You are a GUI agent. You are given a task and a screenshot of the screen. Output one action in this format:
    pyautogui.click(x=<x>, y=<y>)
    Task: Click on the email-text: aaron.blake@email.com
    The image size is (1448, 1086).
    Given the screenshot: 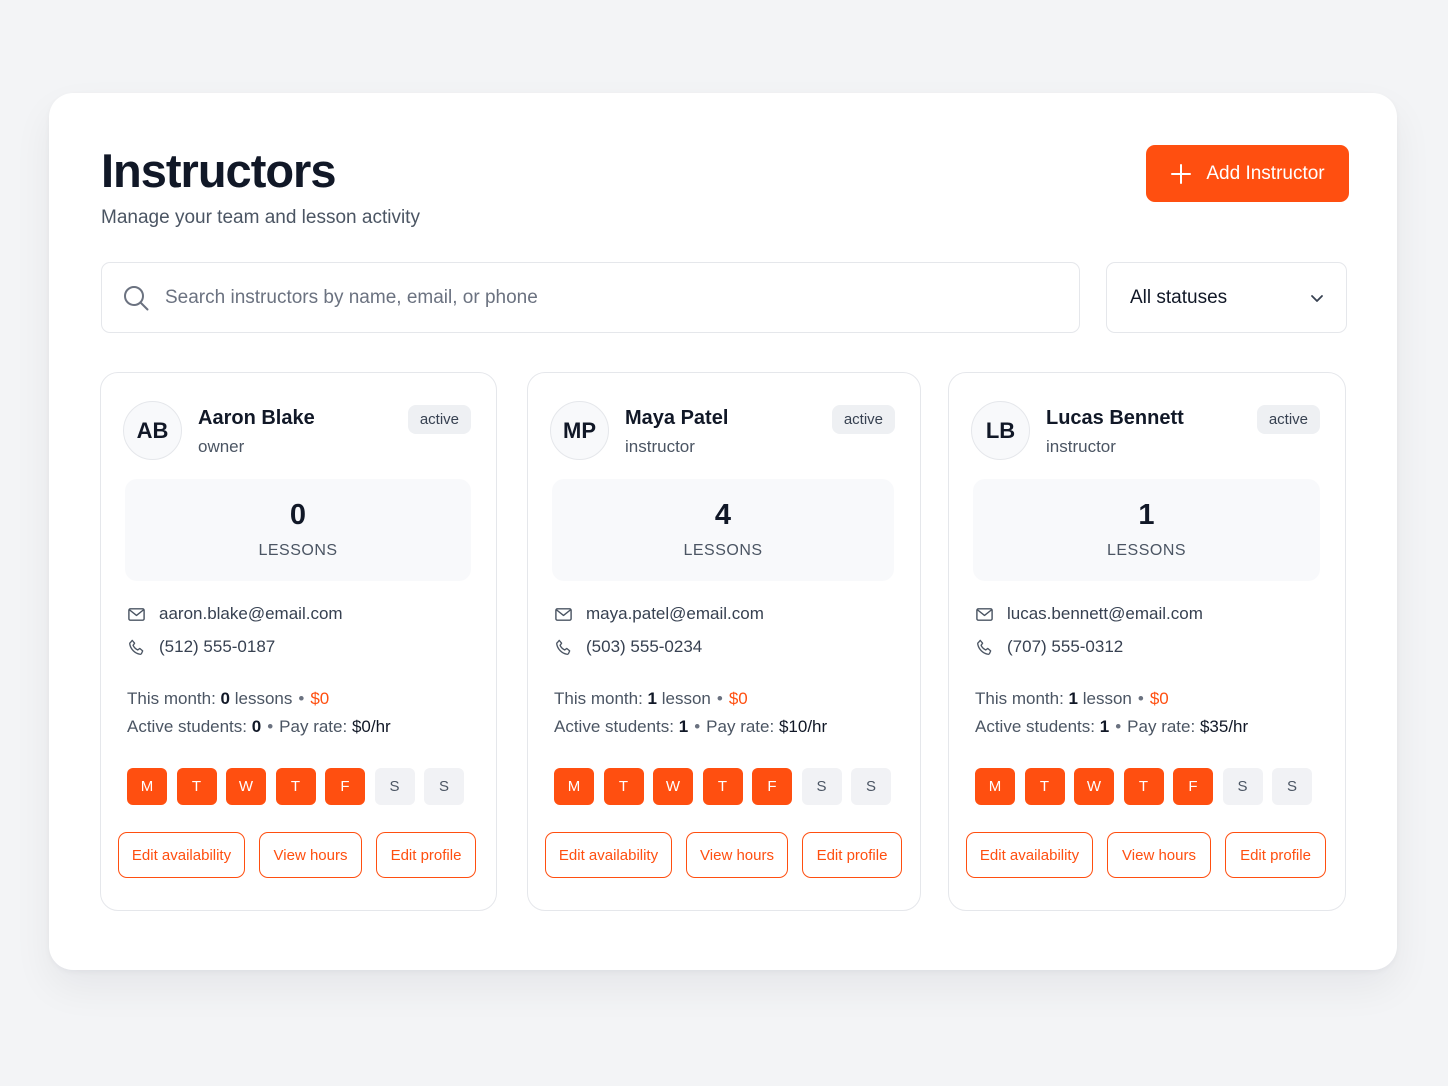 What is the action you would take?
    pyautogui.click(x=251, y=614)
    